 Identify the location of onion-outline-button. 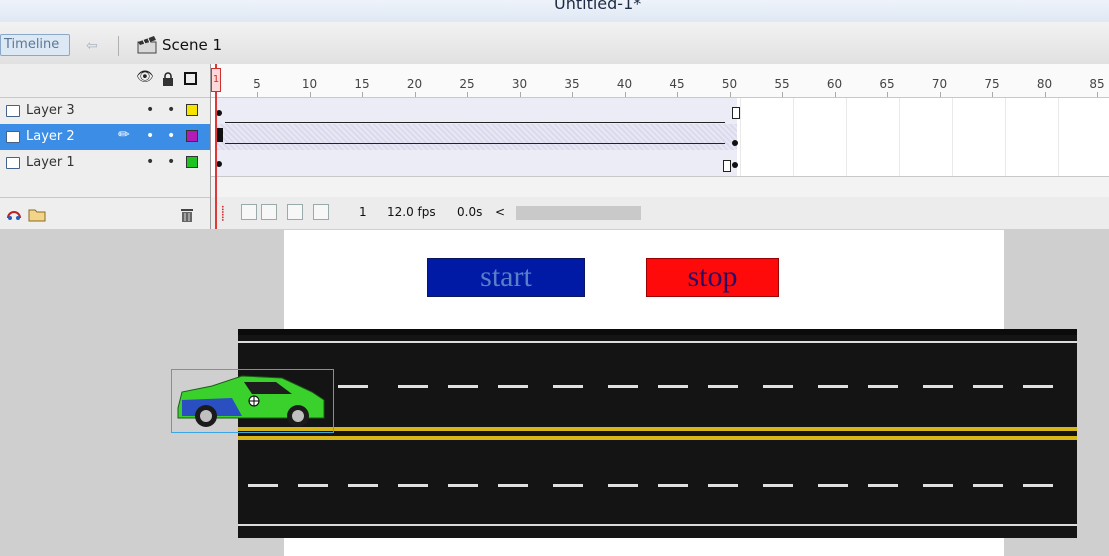
(269, 212).